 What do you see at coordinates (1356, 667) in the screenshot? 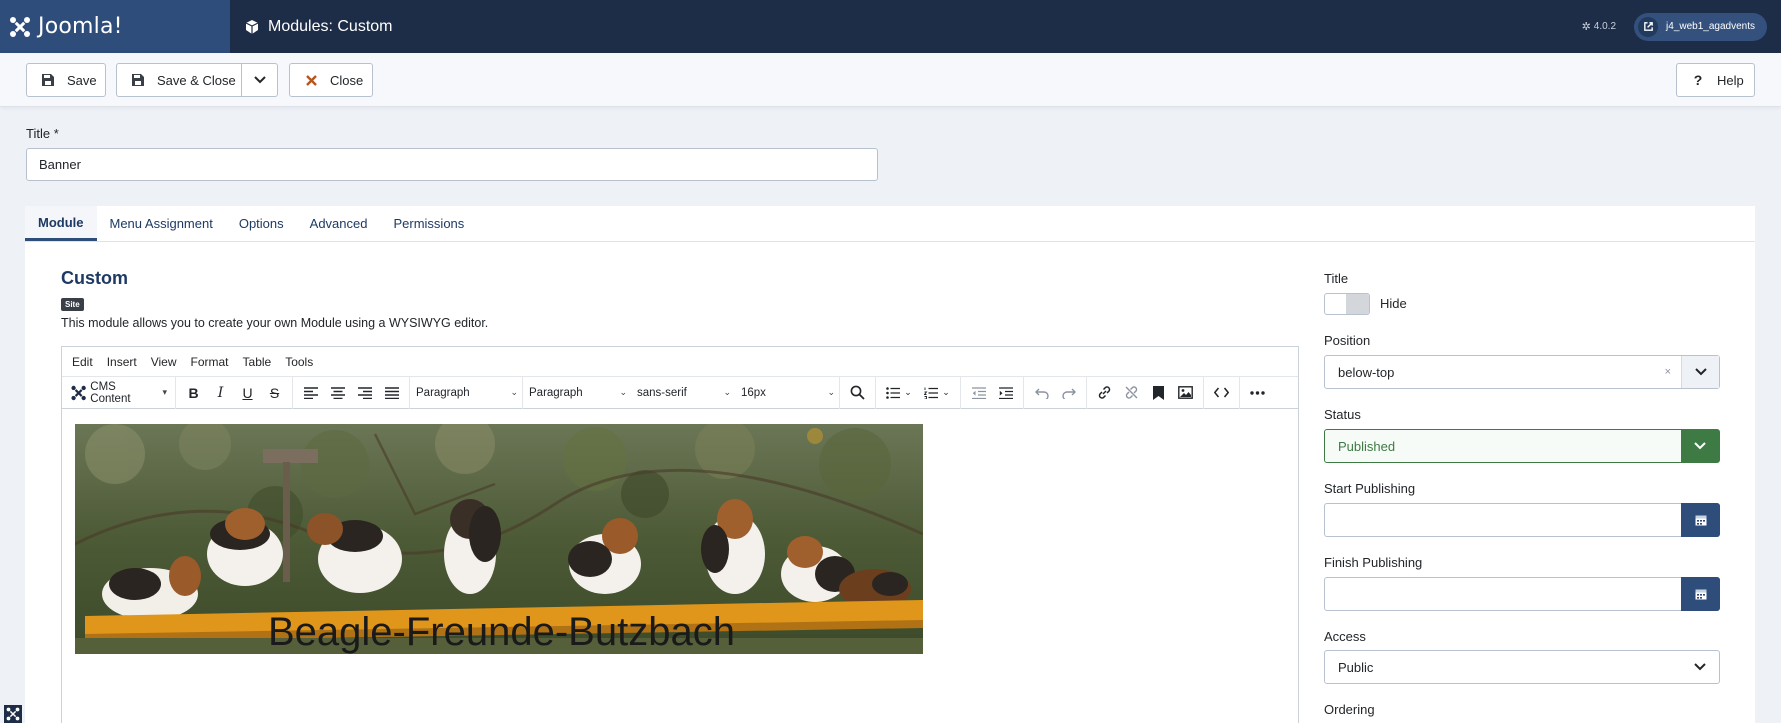
I see `access-value: Public` at bounding box center [1356, 667].